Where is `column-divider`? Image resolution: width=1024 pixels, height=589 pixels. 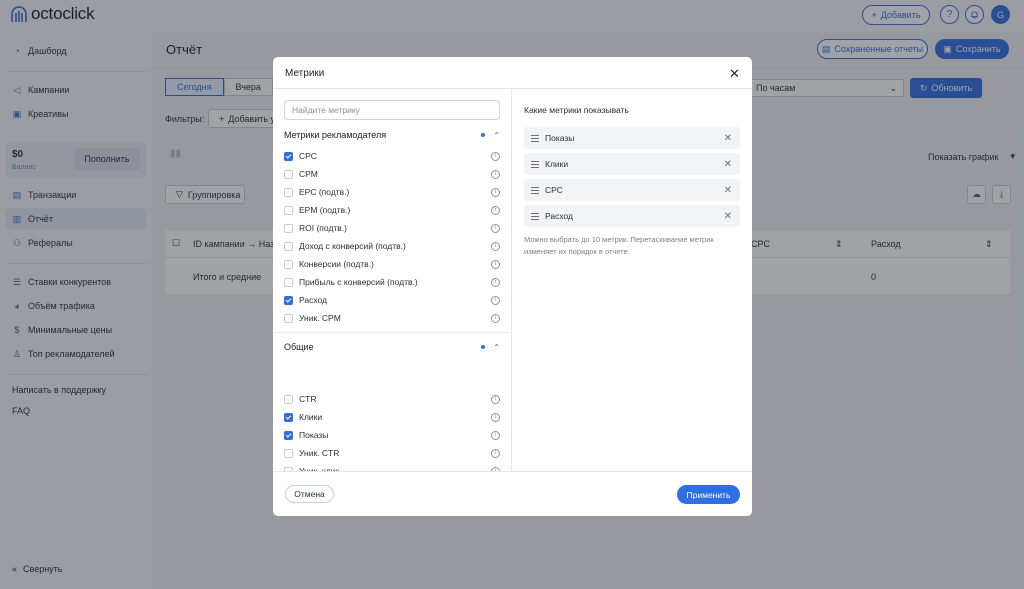
column-divider is located at coordinates (511, 280).